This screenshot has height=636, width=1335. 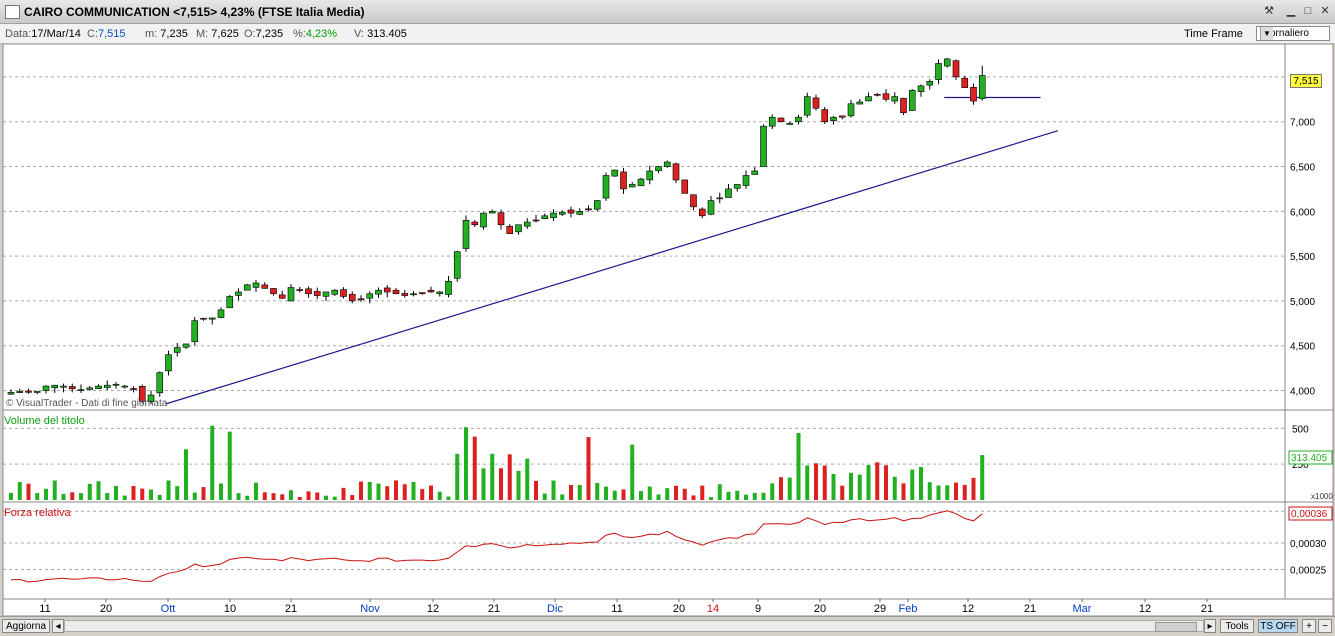 I want to click on zoom-out-button: −, so click(x=1325, y=626).